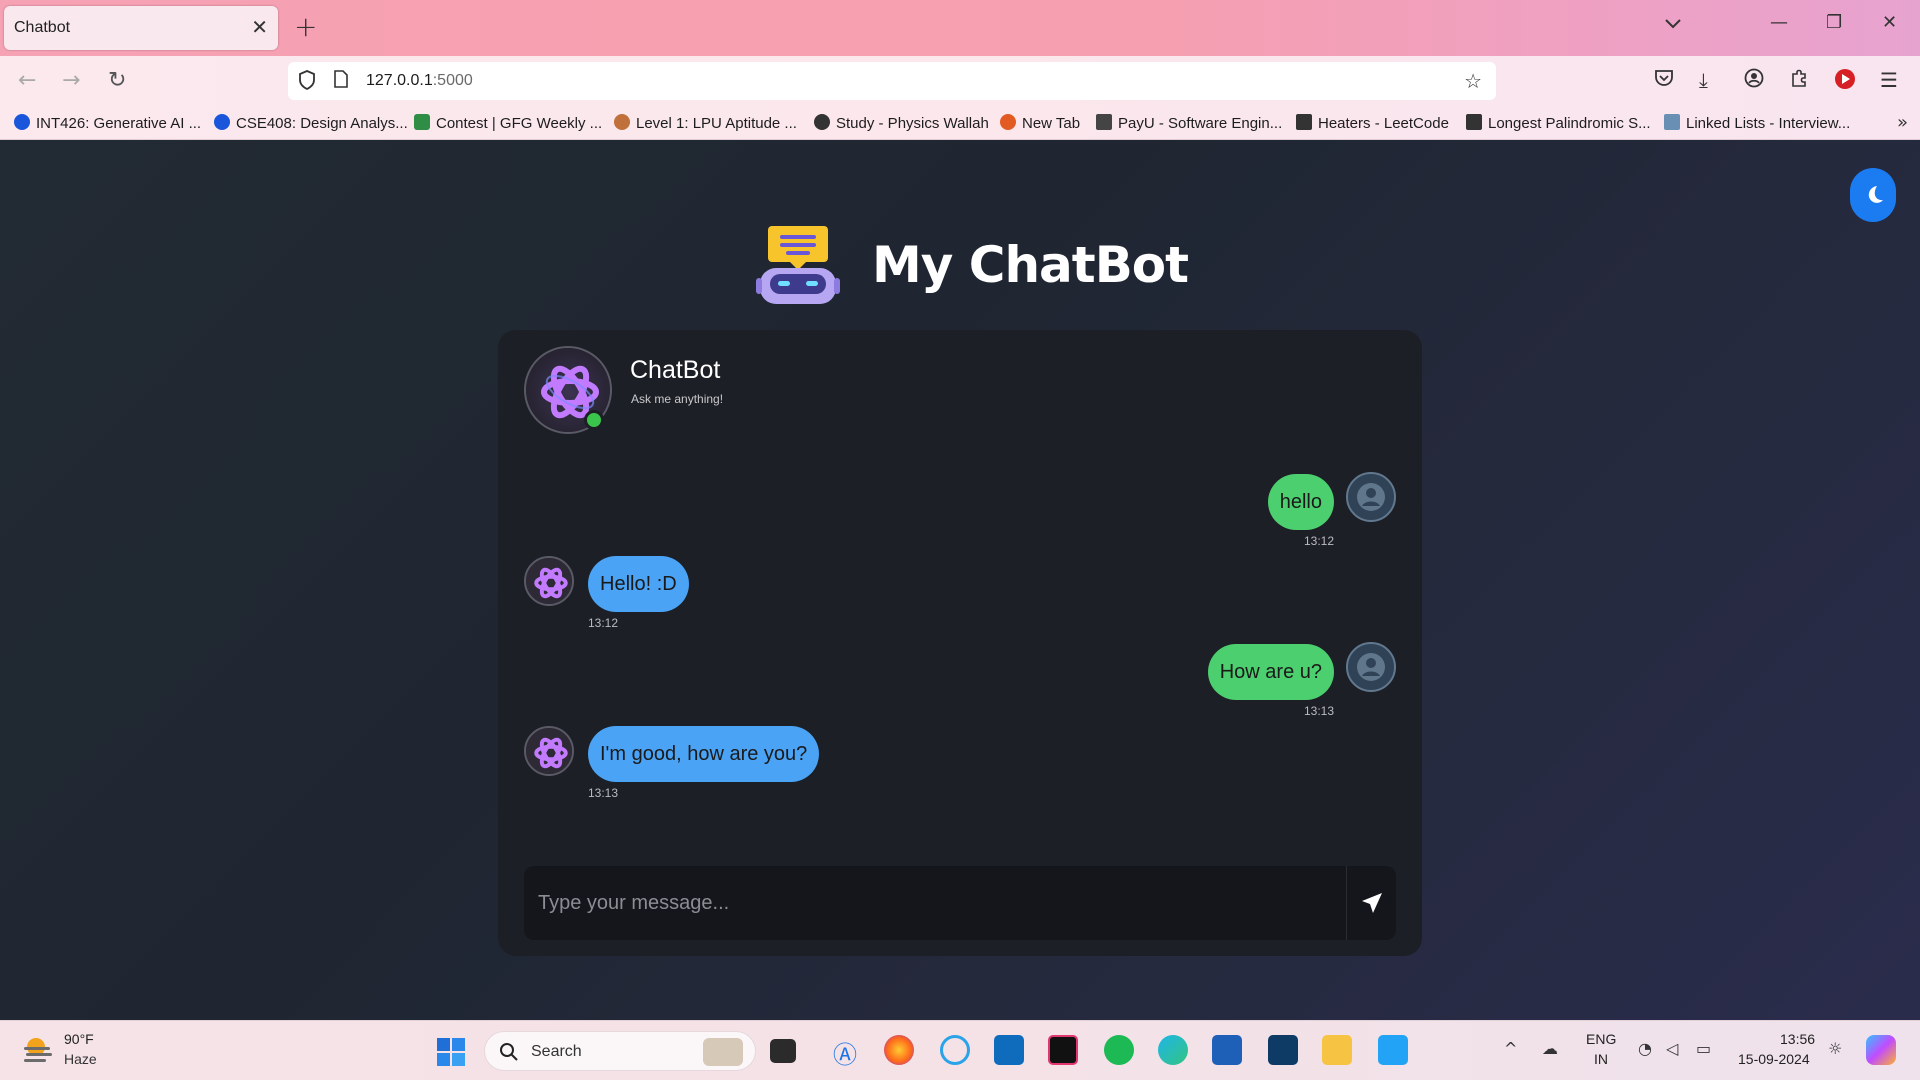 The height and width of the screenshot is (1080, 1920). I want to click on minimize-icon: —, so click(1779, 22).